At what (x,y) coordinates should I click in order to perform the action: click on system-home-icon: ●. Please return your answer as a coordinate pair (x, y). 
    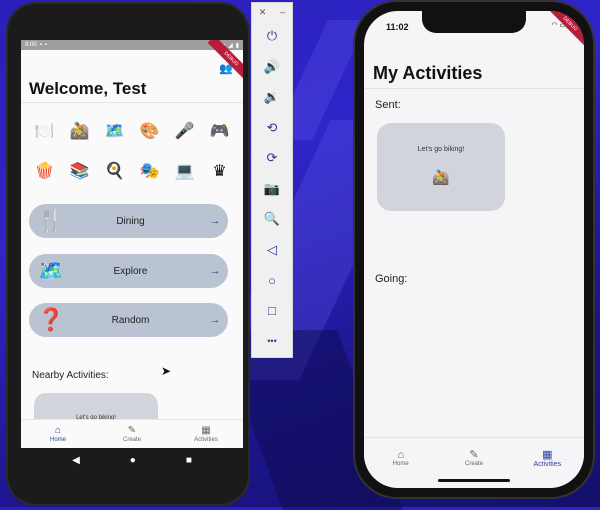
    Looking at the image, I should click on (133, 460).